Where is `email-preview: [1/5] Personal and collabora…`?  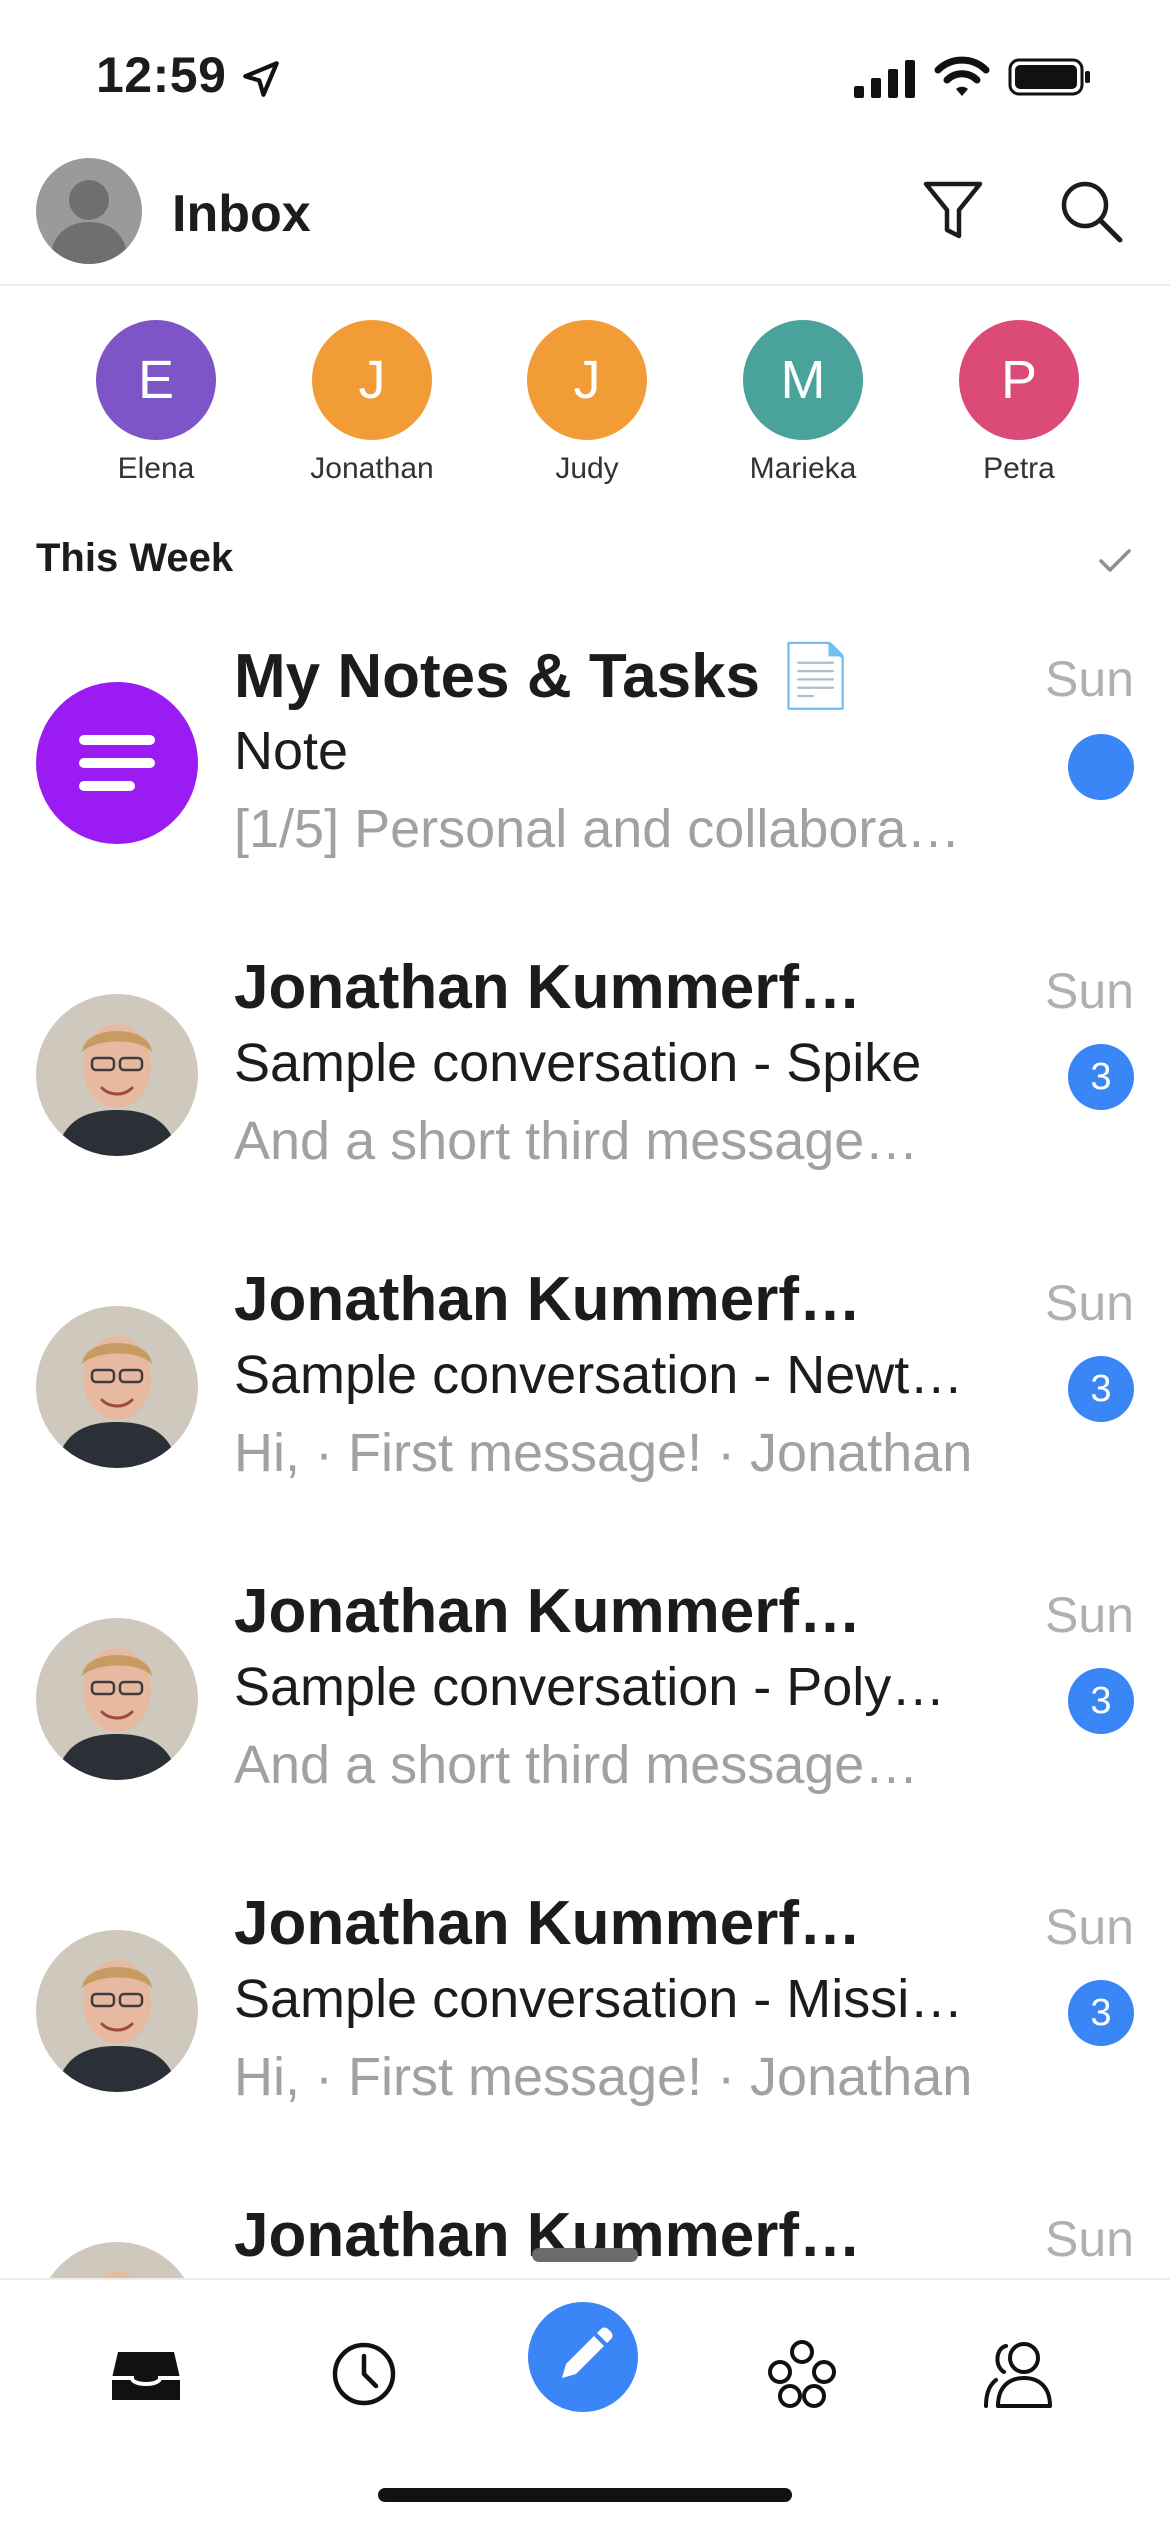 email-preview: [1/5] Personal and collabora… is located at coordinates (597, 829).